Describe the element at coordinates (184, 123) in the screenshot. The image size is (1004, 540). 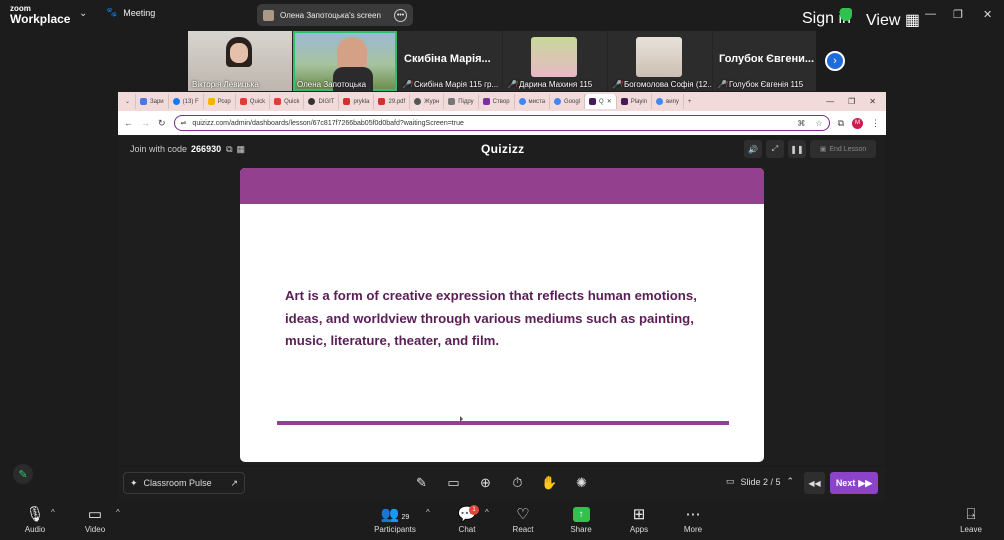
I see `site-info-icon: ⇌` at that location.